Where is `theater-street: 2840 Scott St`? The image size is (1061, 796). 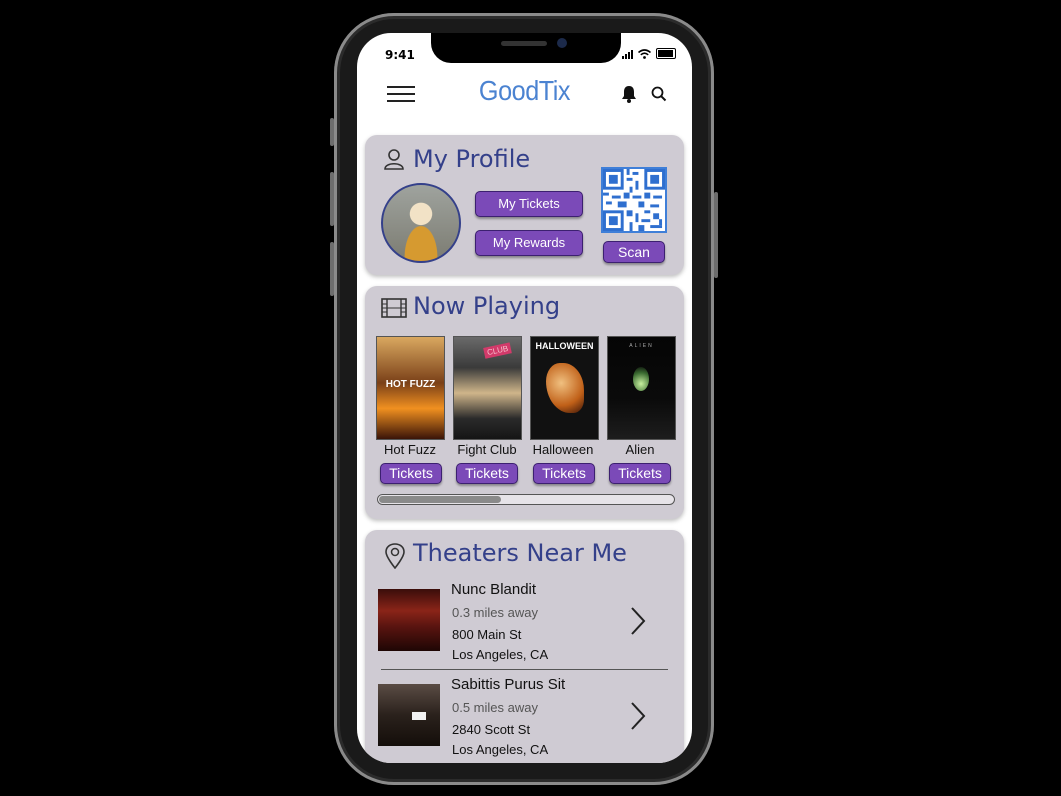
theater-street: 2840 Scott St is located at coordinates (491, 729).